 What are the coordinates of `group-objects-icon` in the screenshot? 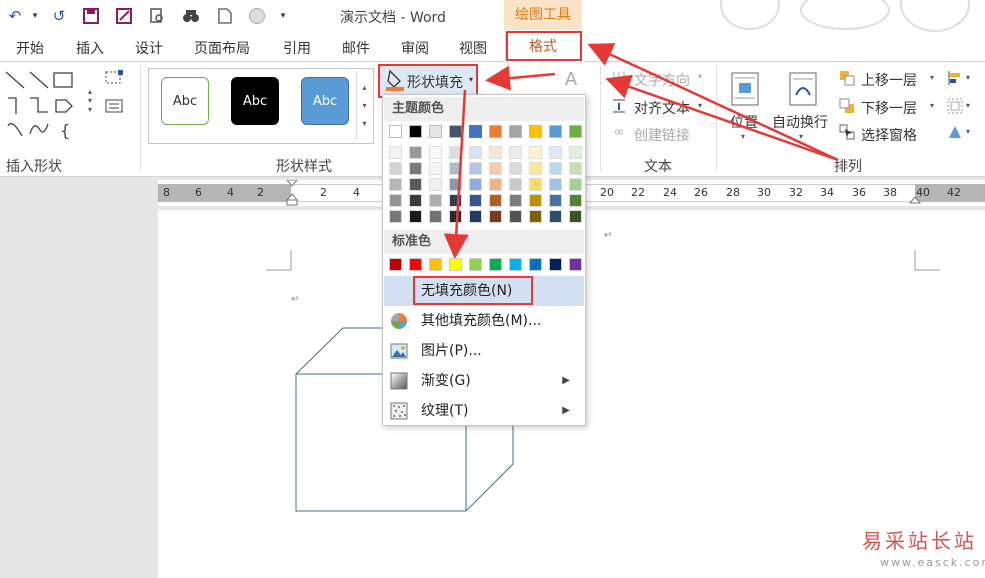 It's located at (955, 106).